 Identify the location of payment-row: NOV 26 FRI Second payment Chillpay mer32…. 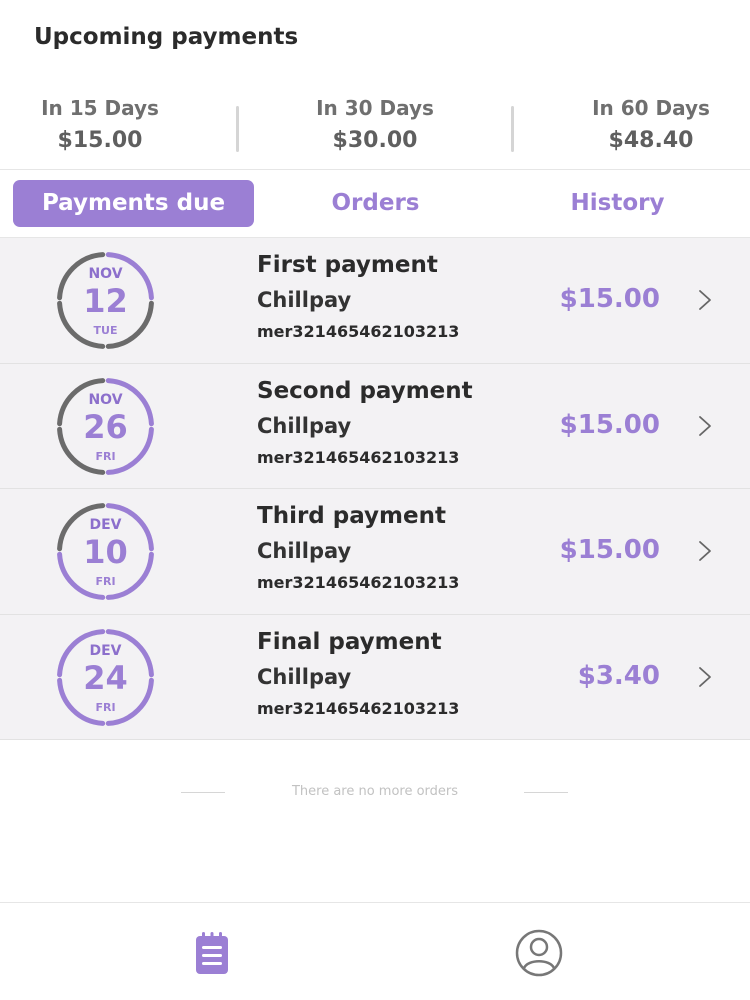
(375, 426).